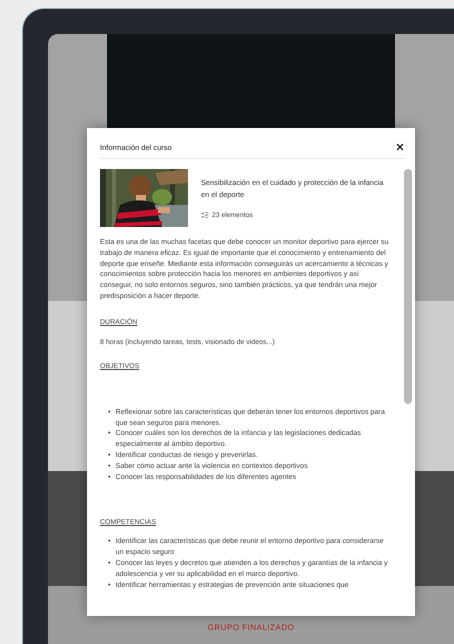  I want to click on scrollbar-thumb, so click(408, 286).